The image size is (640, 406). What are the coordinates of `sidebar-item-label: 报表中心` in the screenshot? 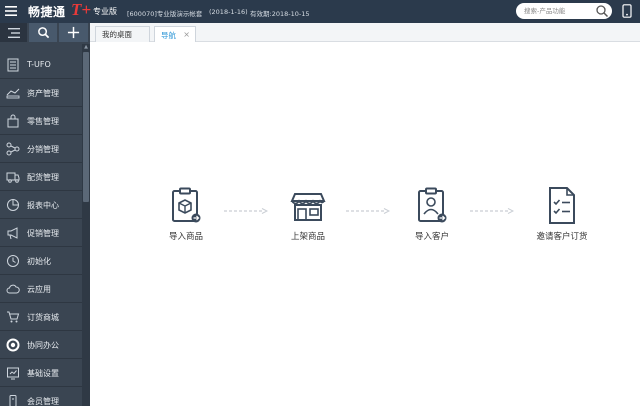 It's located at (43, 205).